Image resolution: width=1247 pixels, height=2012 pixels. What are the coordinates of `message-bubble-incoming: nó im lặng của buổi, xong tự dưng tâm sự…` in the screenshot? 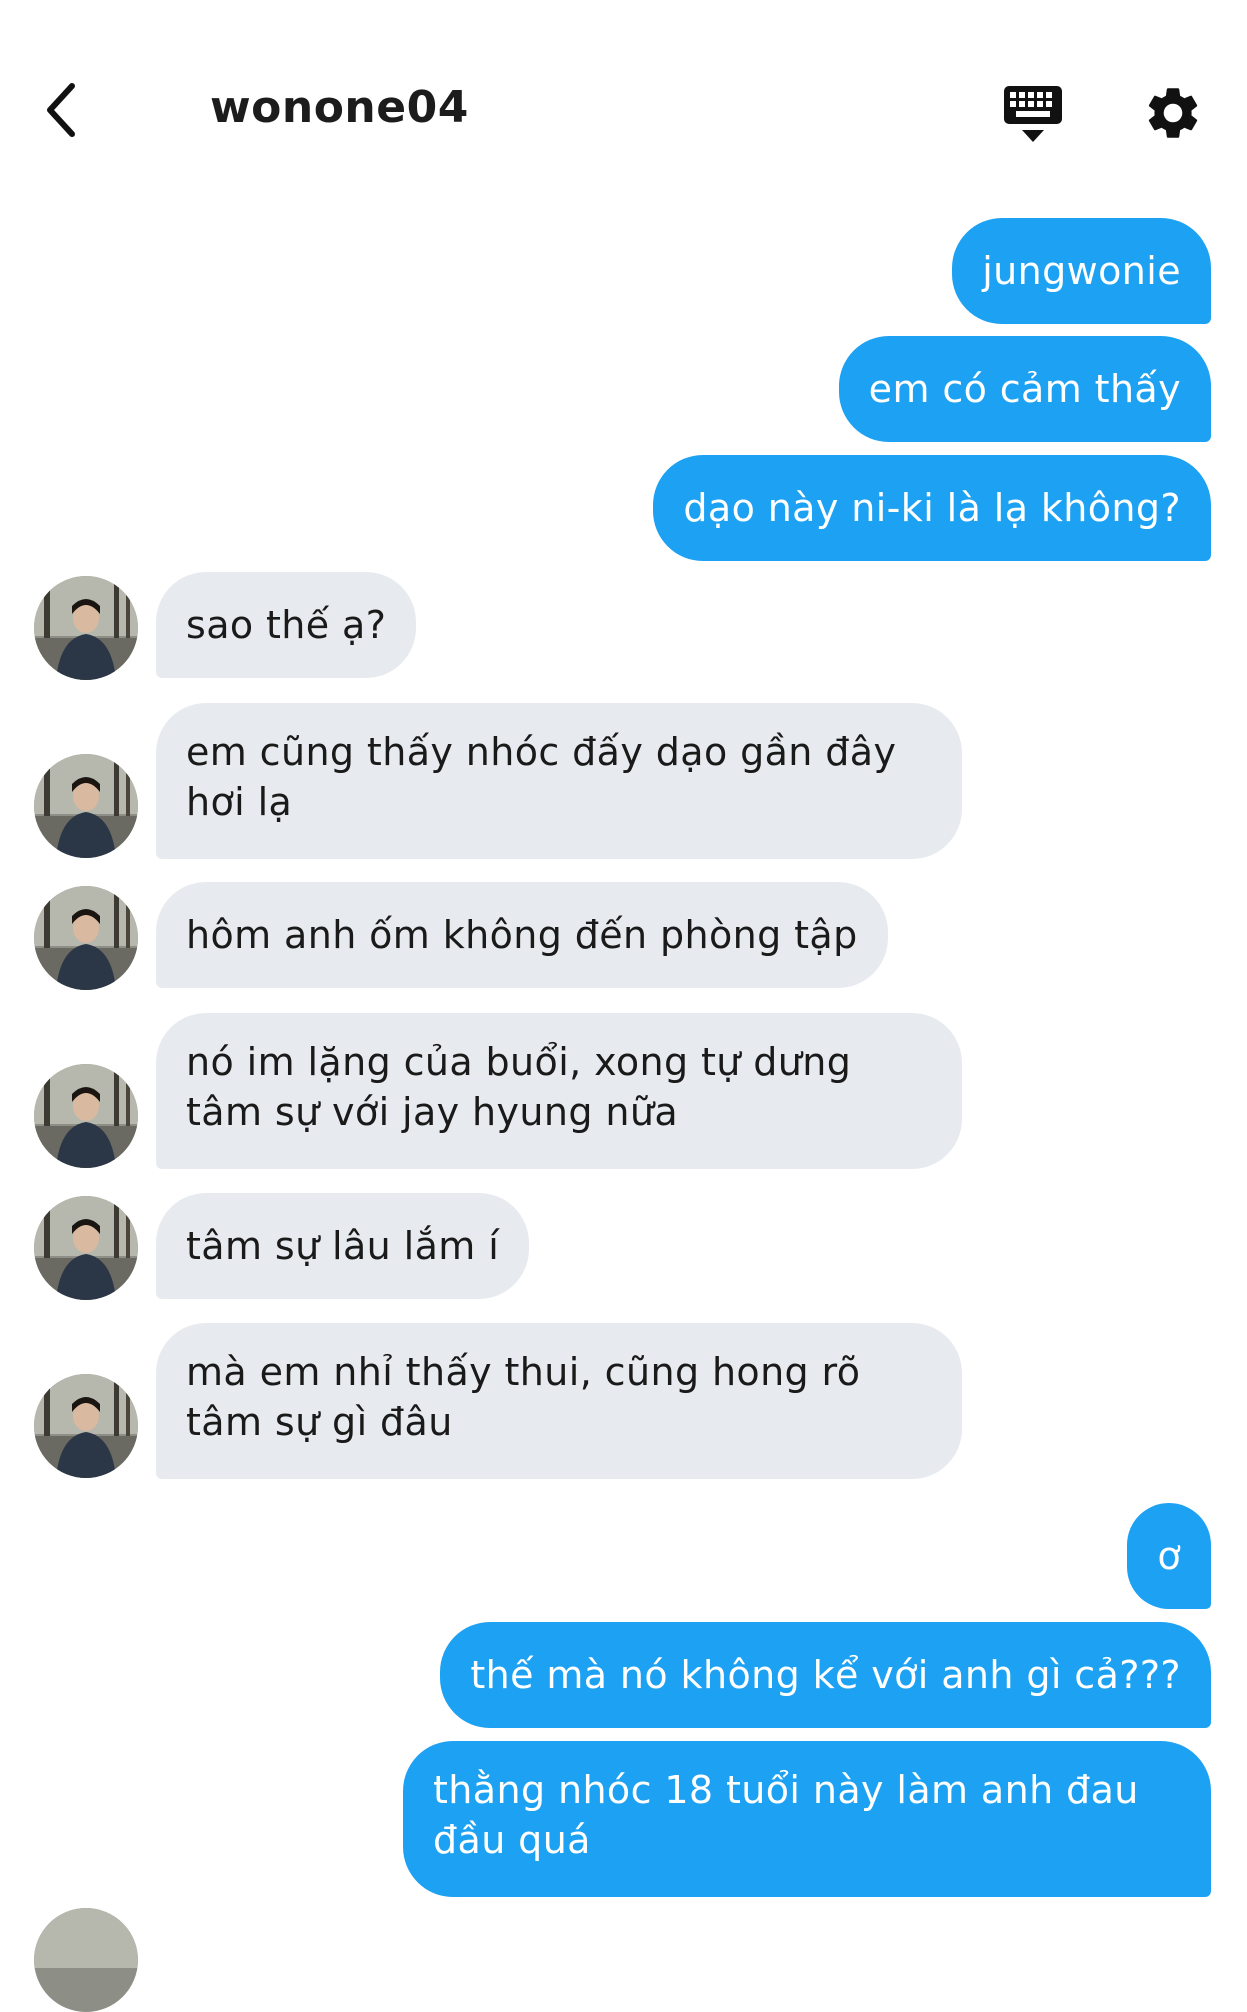 It's located at (559, 1091).